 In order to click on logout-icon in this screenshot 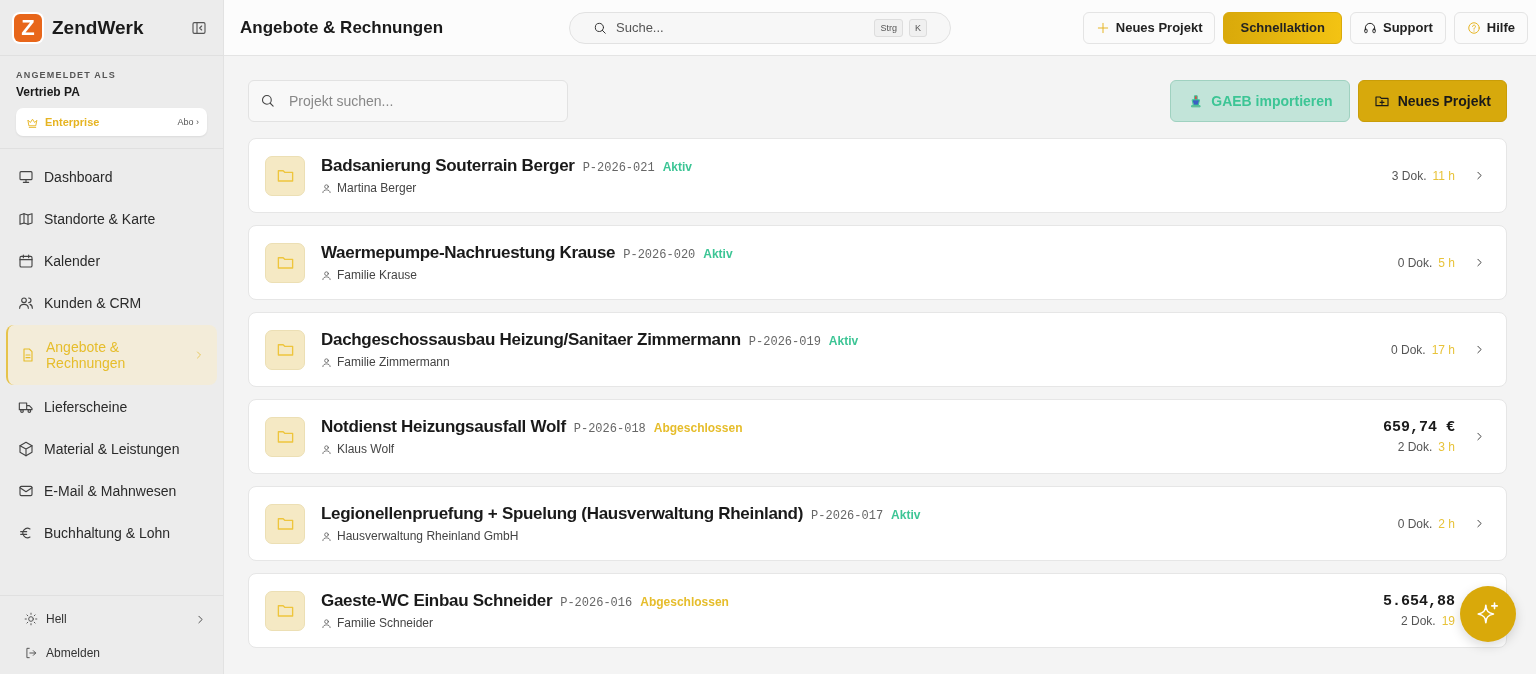, I will do `click(31, 653)`.